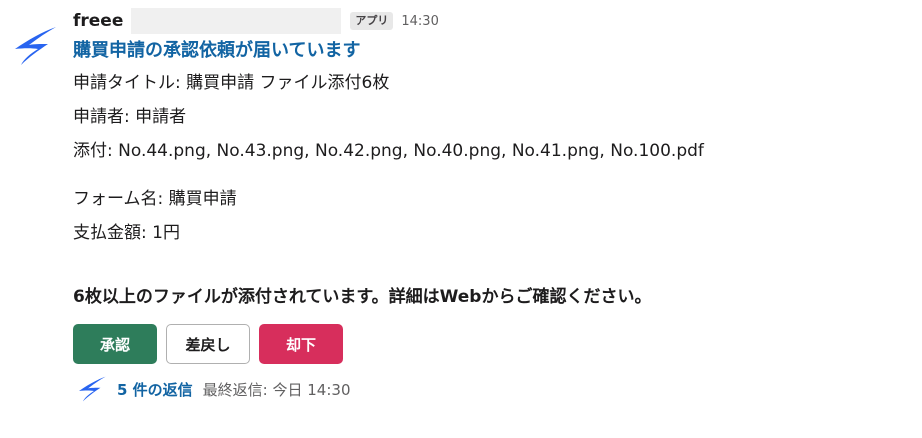 Image resolution: width=922 pixels, height=438 pixels. I want to click on reply-count-link: 5 件の返信, so click(155, 389).